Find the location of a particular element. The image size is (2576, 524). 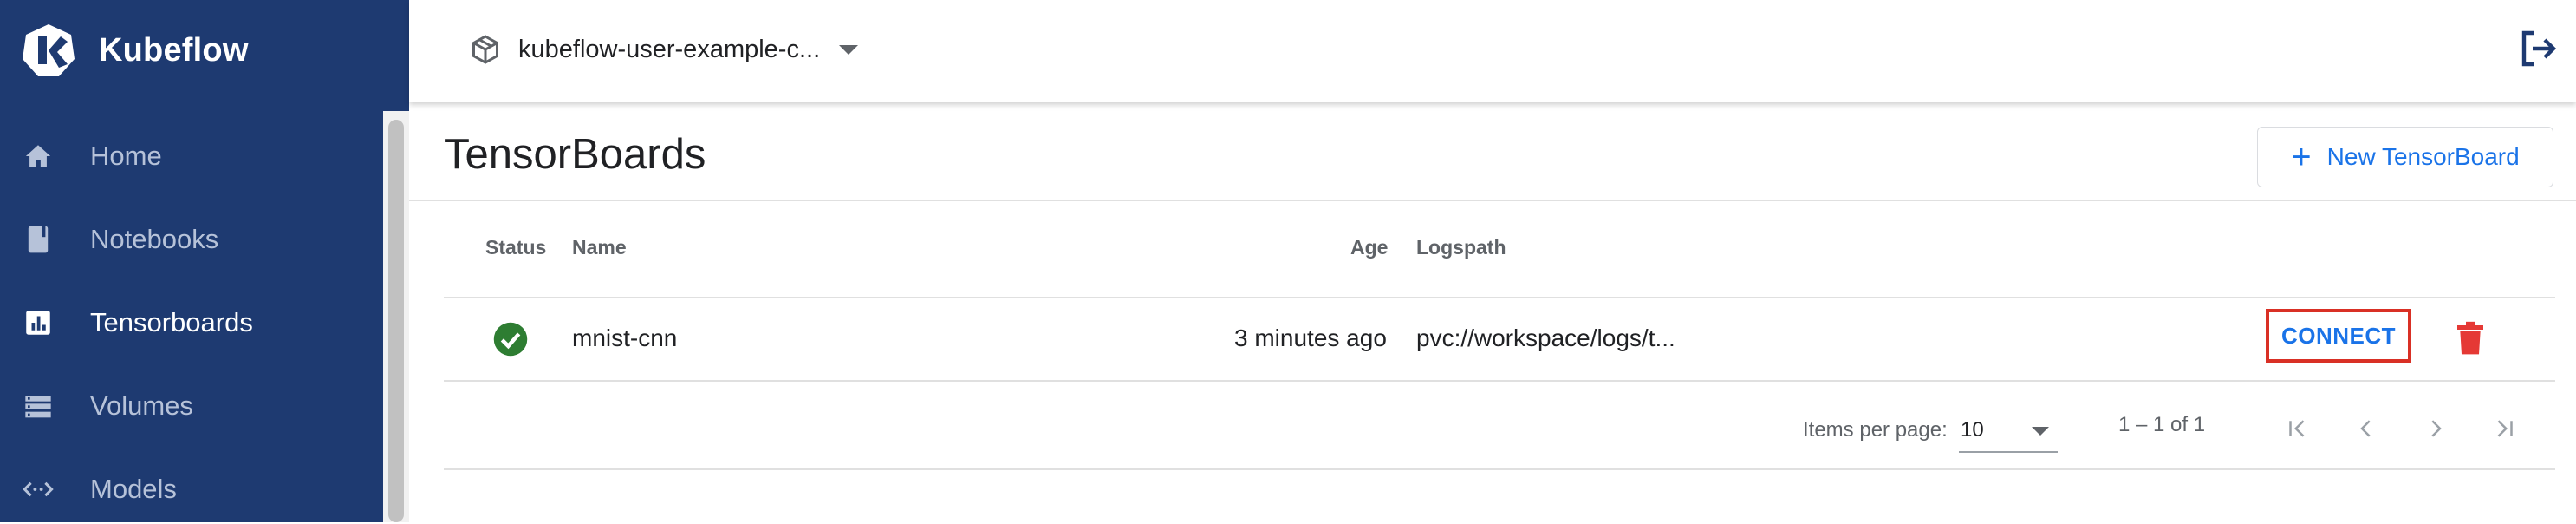

plus-icon: + is located at coordinates (2301, 157).